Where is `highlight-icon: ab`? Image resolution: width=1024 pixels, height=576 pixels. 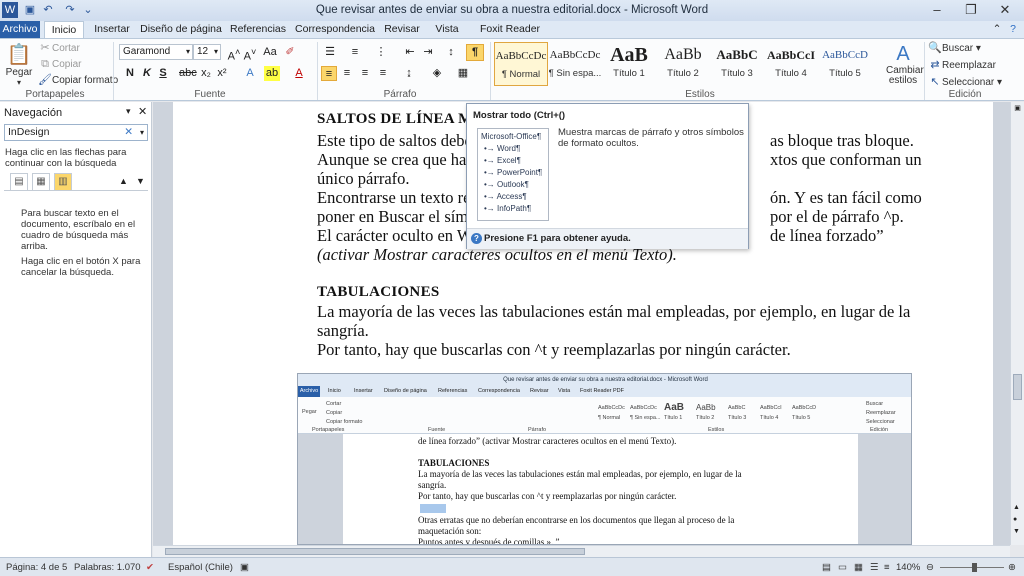 highlight-icon: ab is located at coordinates (272, 73).